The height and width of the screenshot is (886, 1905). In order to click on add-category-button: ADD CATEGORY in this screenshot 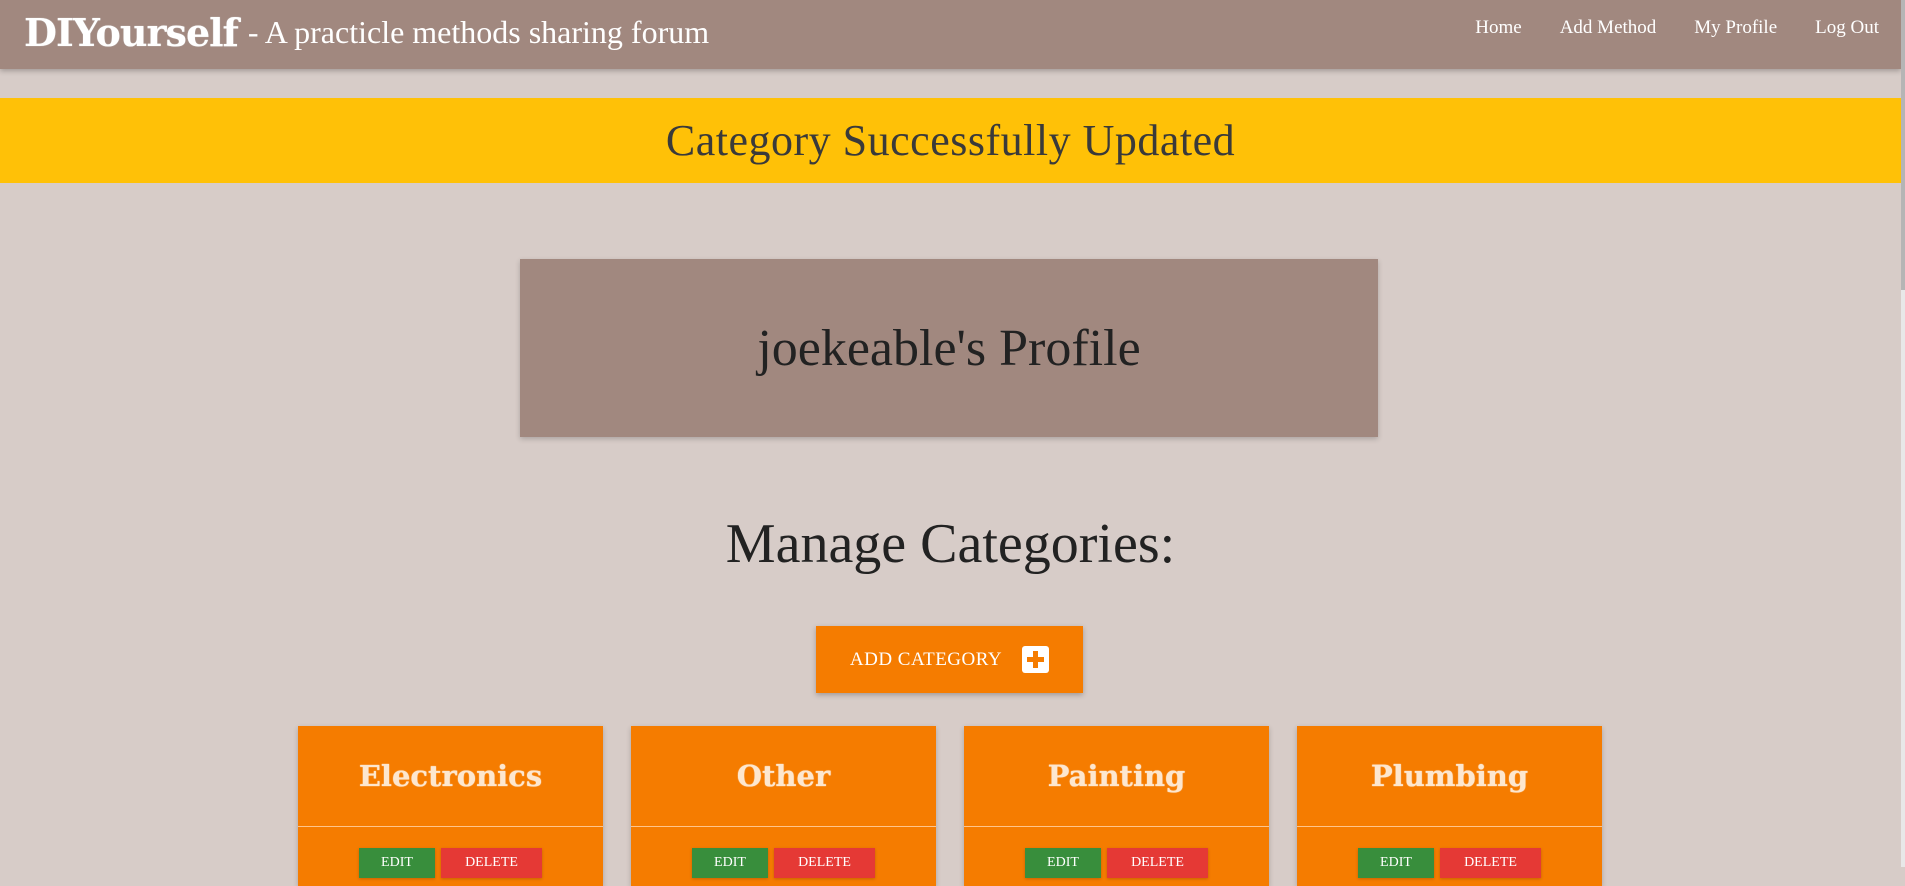, I will do `click(949, 659)`.